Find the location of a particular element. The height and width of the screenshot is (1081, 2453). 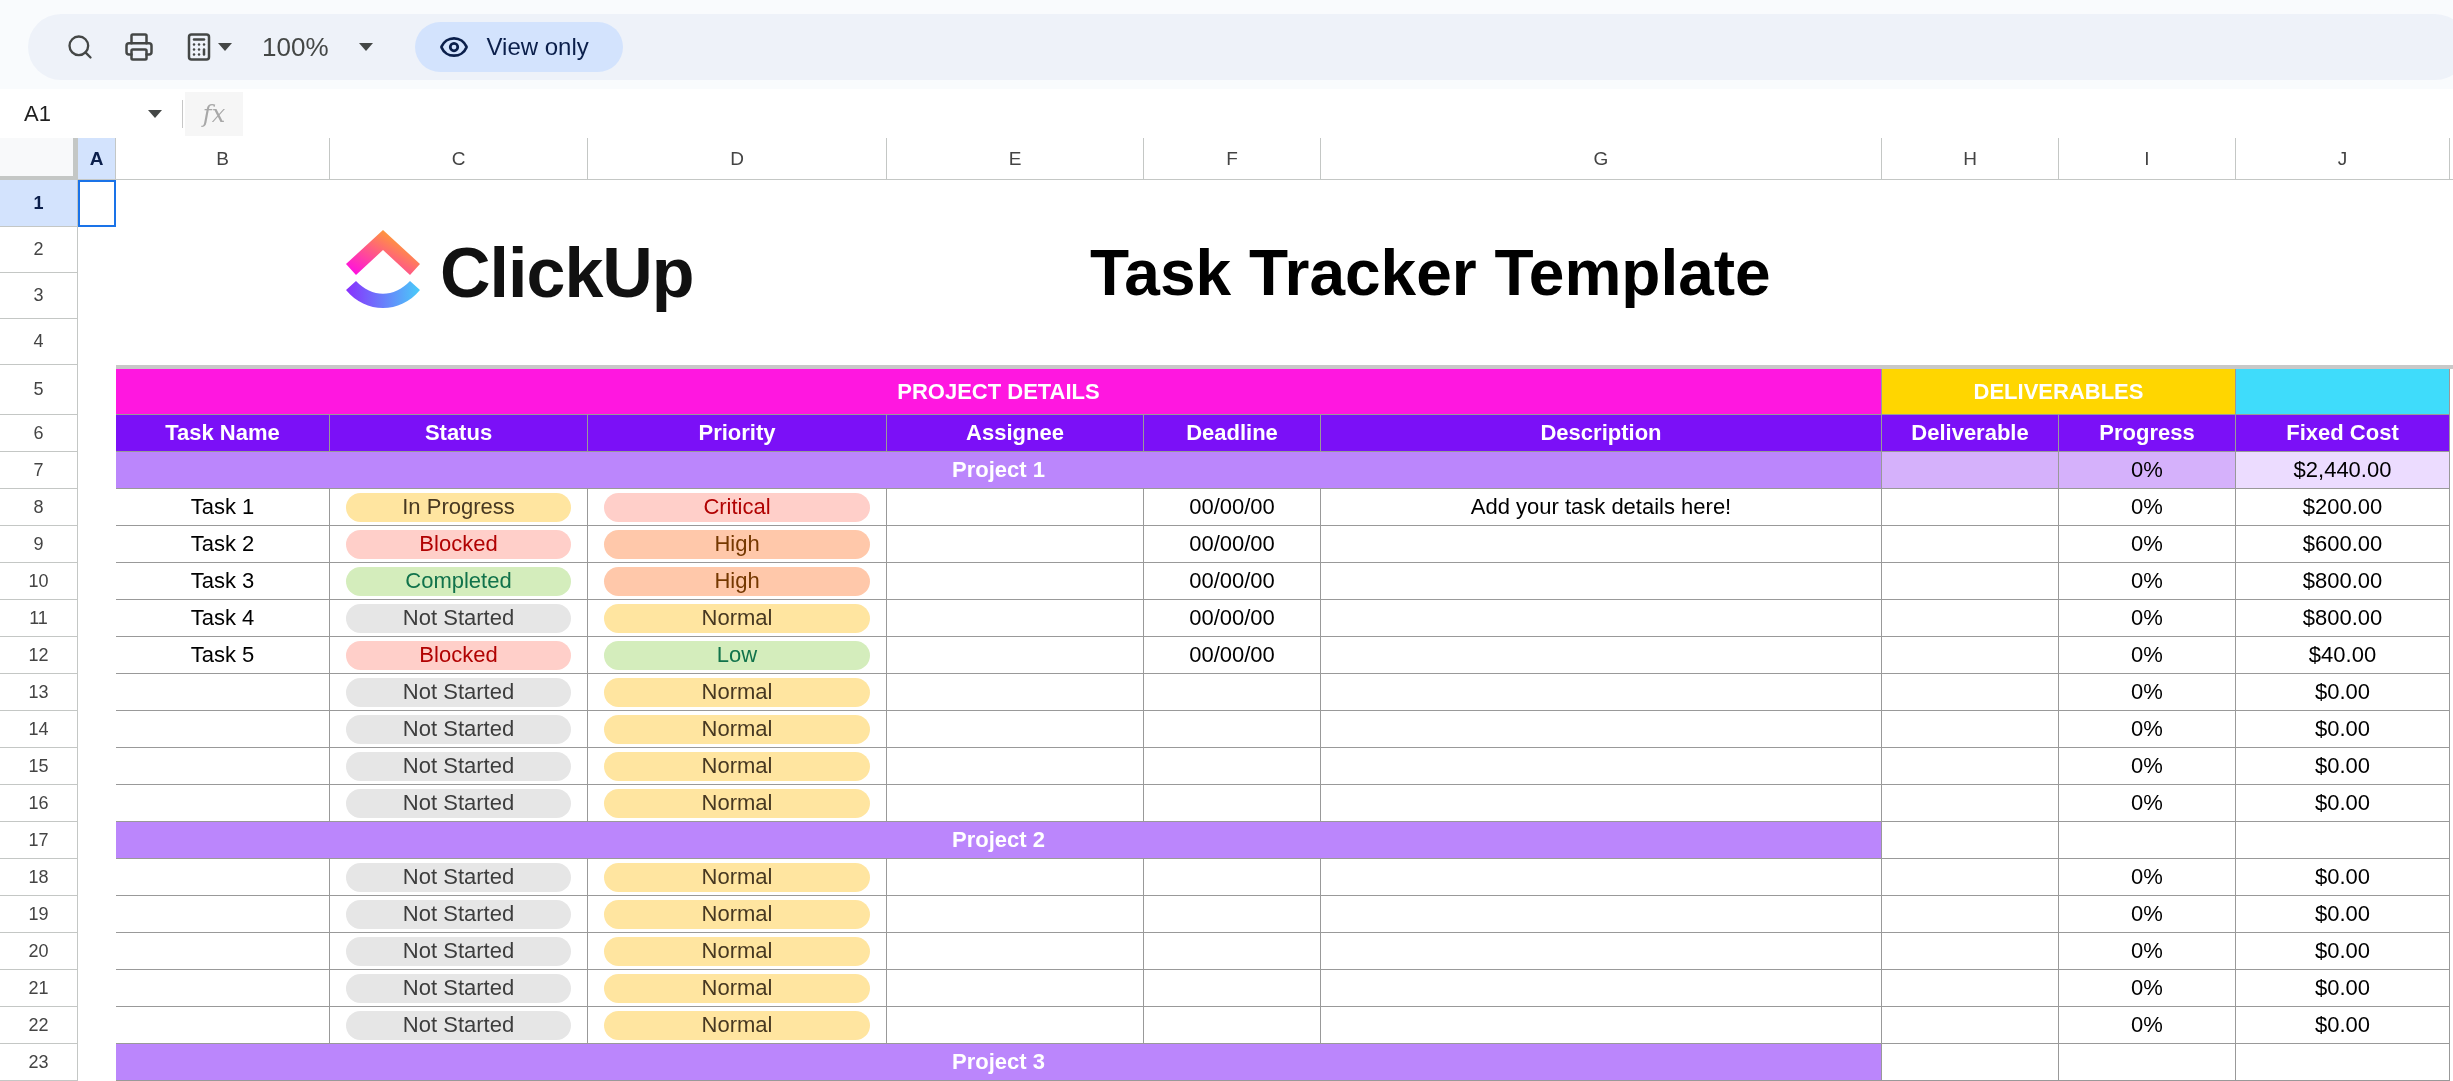

table-cell: Task 2 is located at coordinates (223, 544).